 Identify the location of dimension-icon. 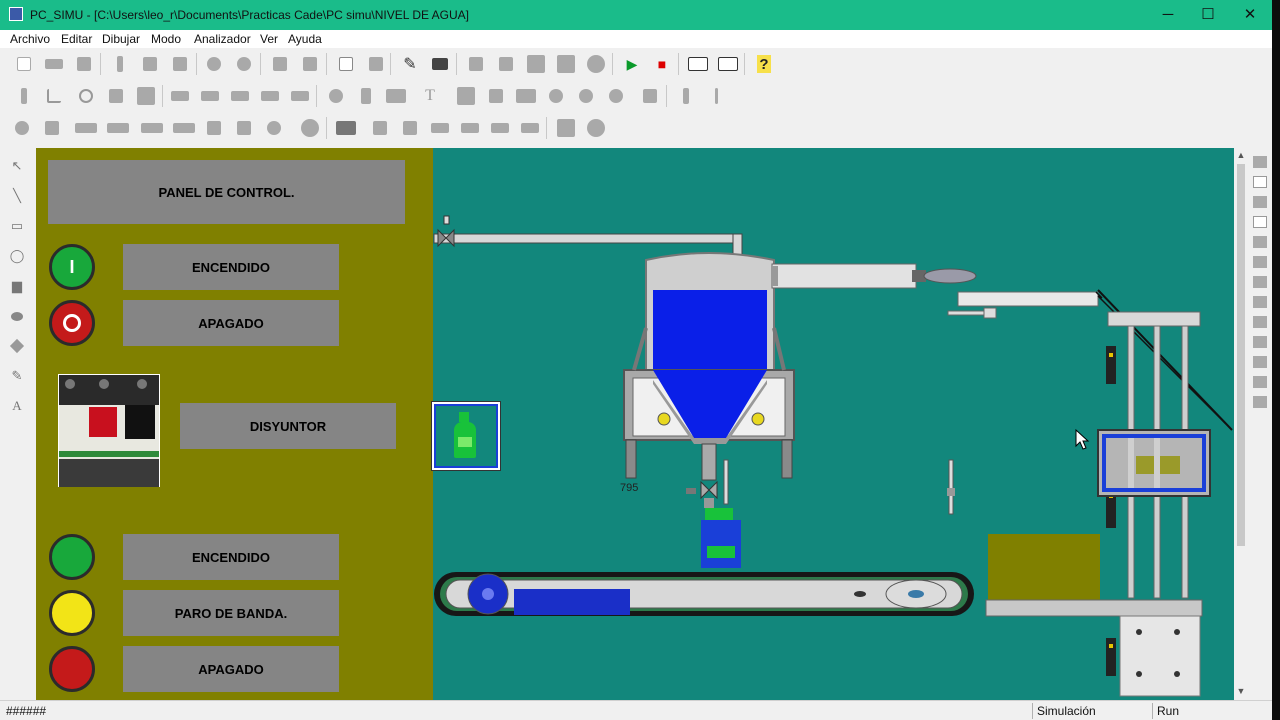
(24, 96).